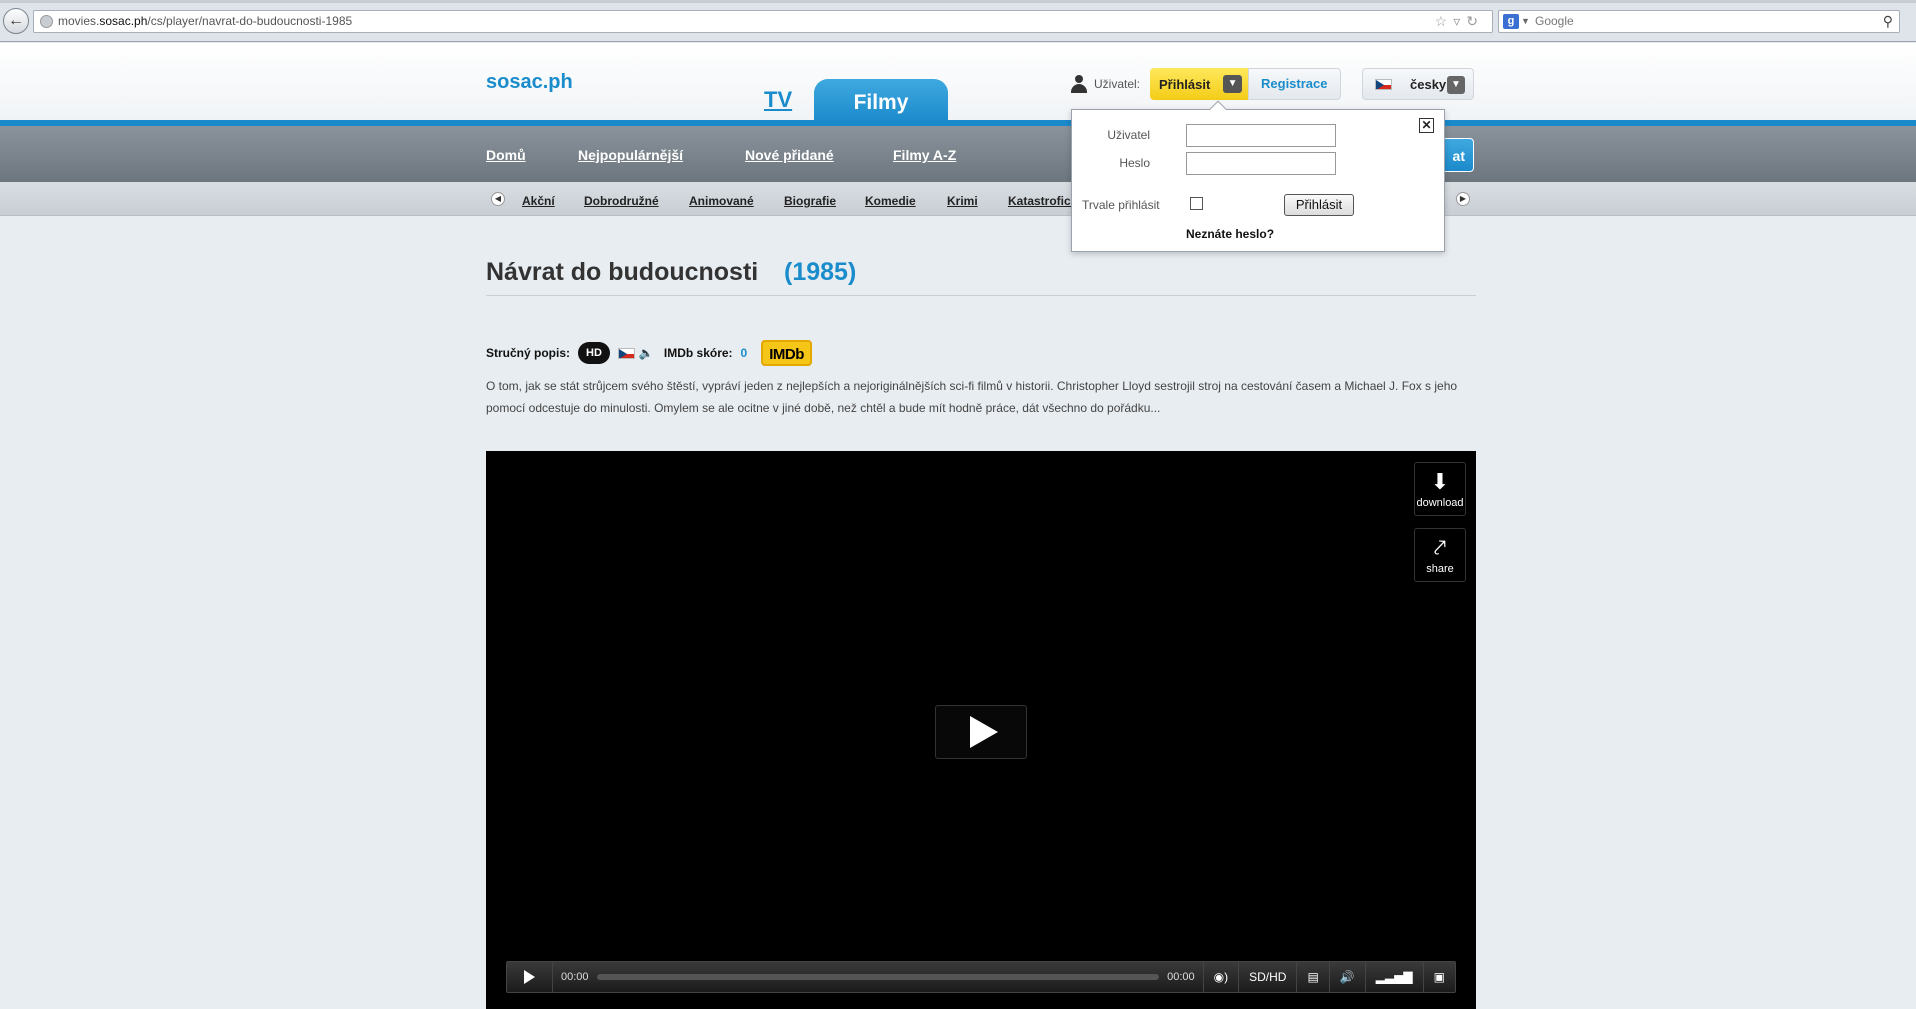  Describe the element at coordinates (498, 199) in the screenshot. I see `genre-prev-icon: ◀` at that location.